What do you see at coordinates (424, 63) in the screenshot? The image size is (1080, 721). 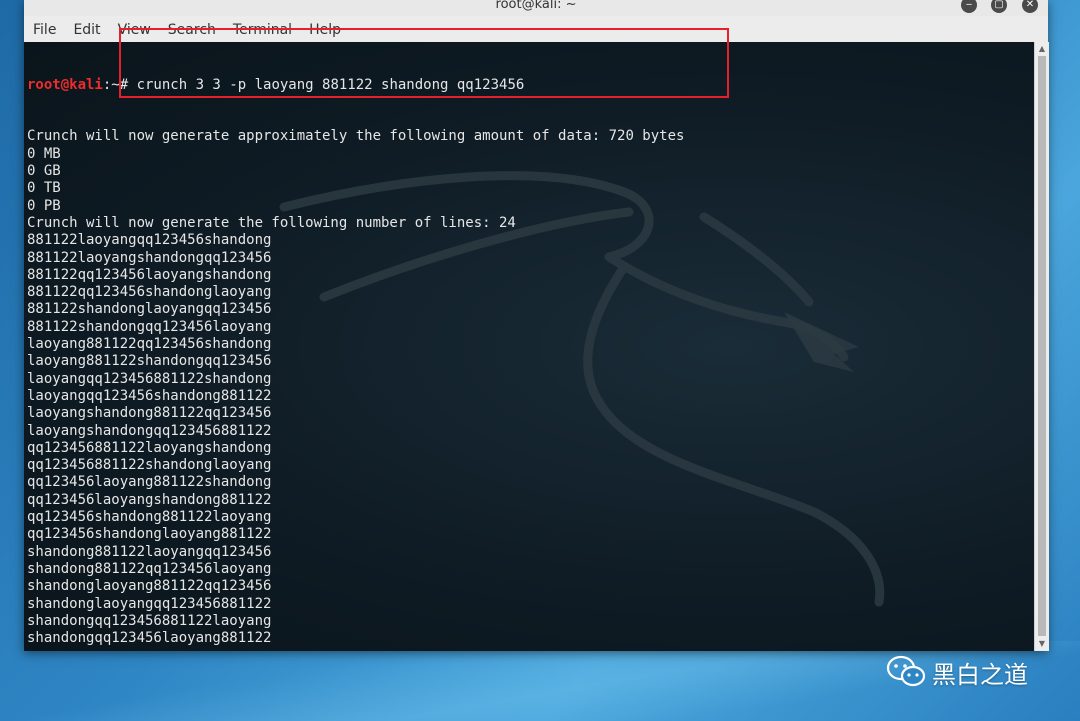 I see `highlight-annotation` at bounding box center [424, 63].